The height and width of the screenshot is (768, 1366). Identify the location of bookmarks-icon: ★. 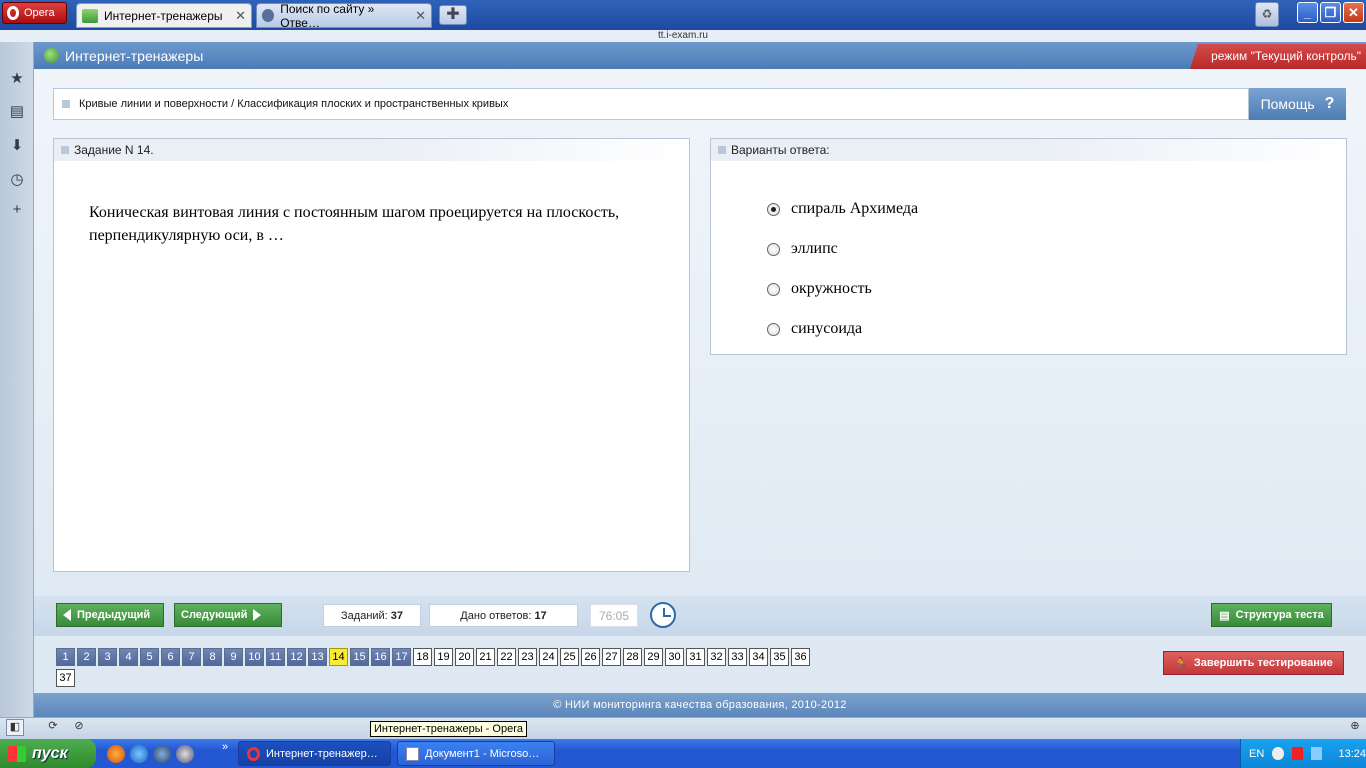
(17, 79).